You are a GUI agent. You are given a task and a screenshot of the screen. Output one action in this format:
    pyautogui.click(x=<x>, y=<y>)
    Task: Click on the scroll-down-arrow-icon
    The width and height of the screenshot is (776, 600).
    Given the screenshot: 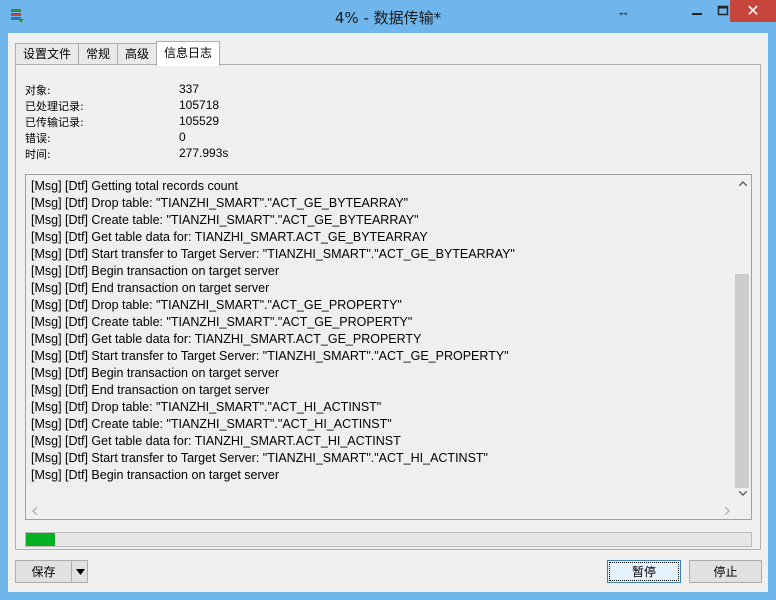 What is the action you would take?
    pyautogui.click(x=742, y=493)
    